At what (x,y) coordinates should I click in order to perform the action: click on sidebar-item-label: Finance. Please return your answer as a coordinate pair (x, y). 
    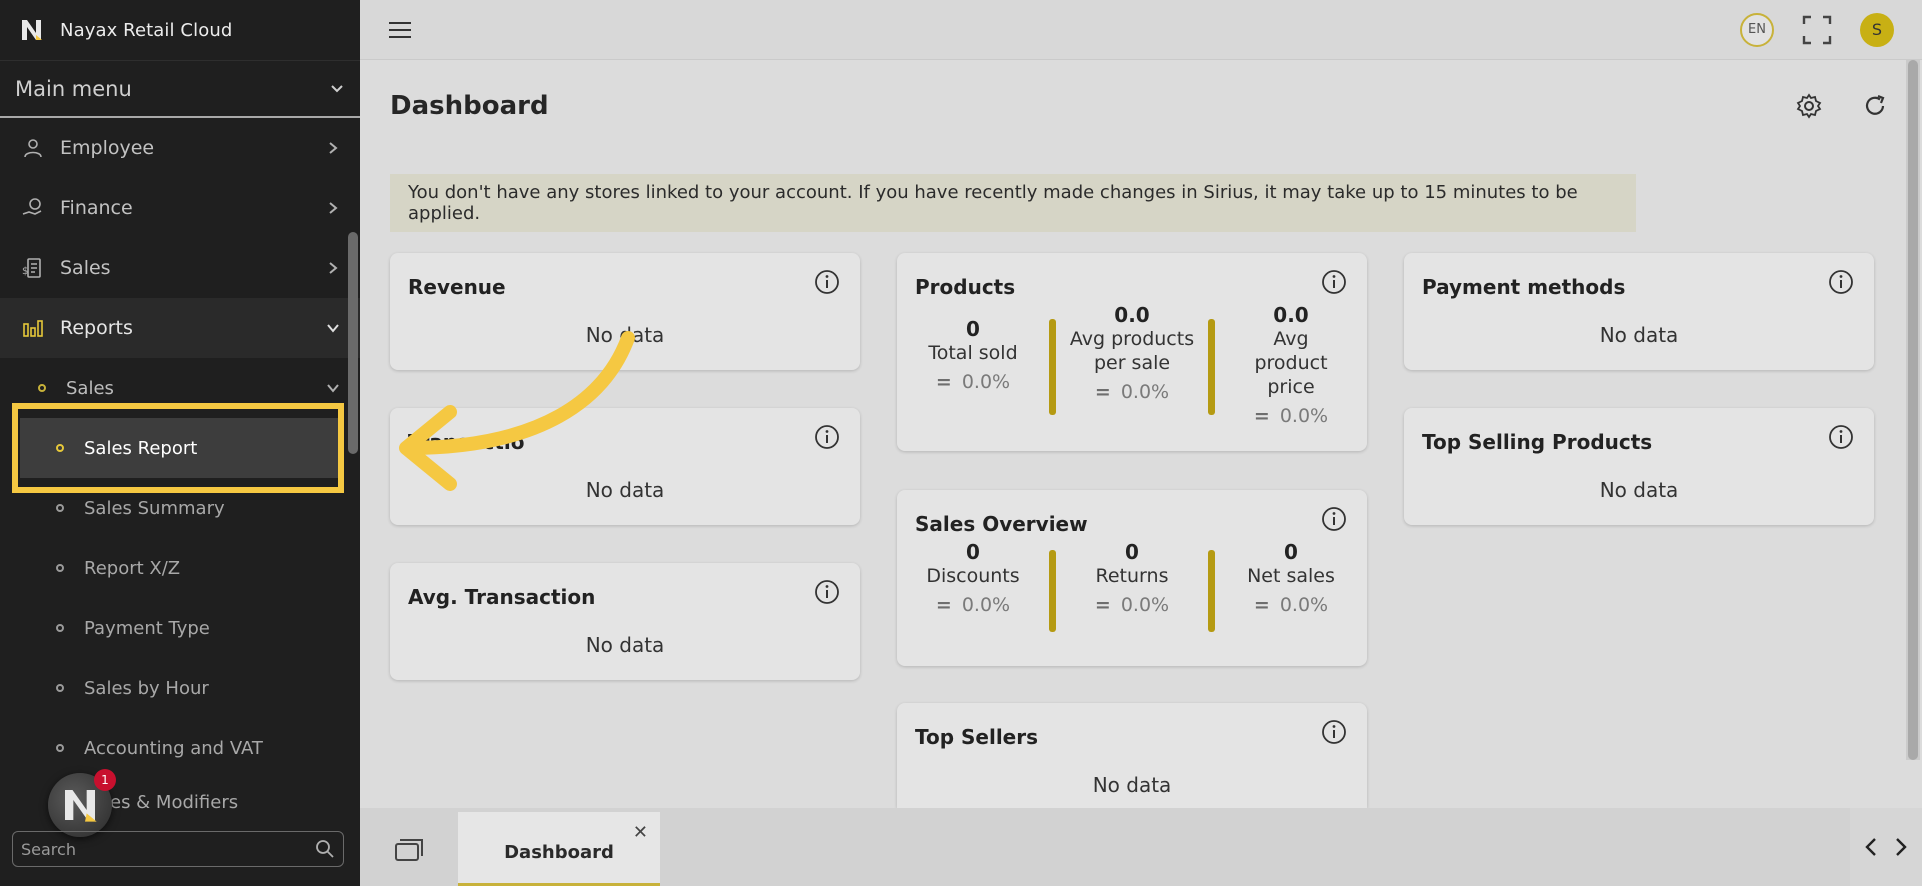
    Looking at the image, I should click on (96, 208).